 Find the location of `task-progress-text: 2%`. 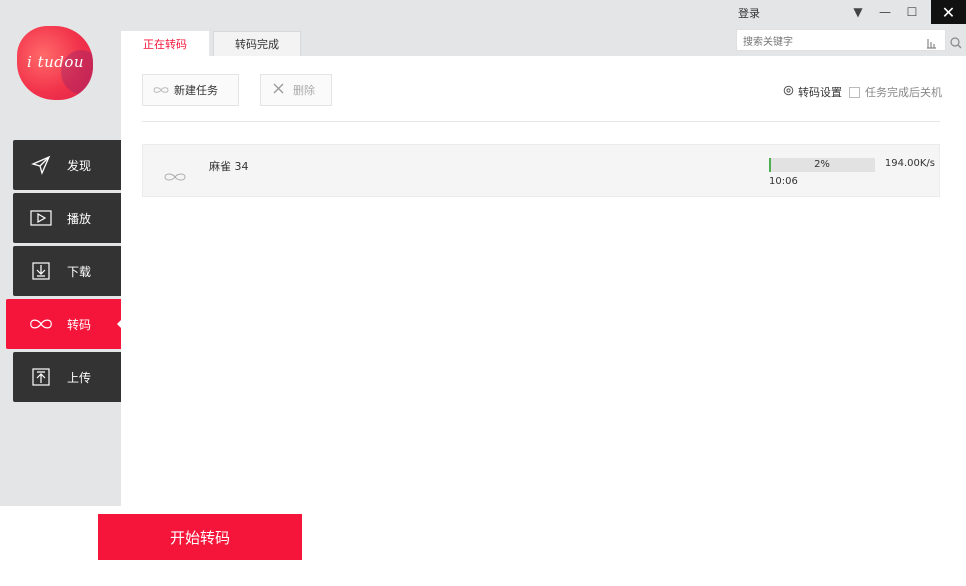

task-progress-text: 2% is located at coordinates (822, 164).